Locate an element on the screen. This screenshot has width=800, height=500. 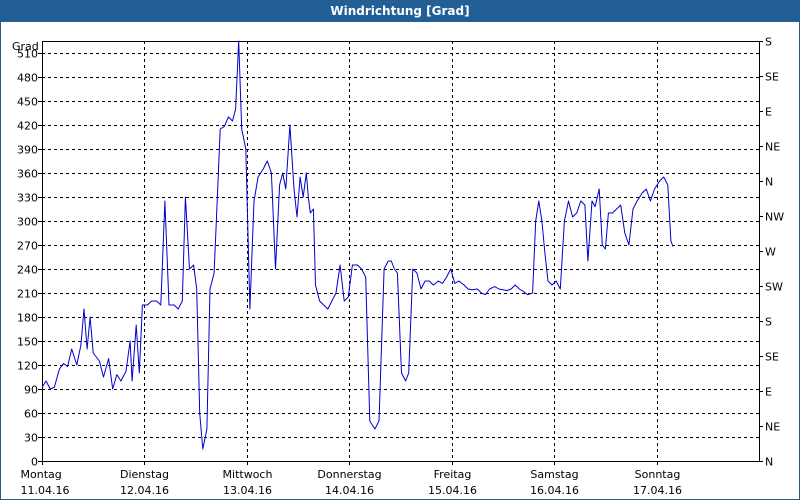
y-right-tick-label: W is located at coordinates (770, 252).